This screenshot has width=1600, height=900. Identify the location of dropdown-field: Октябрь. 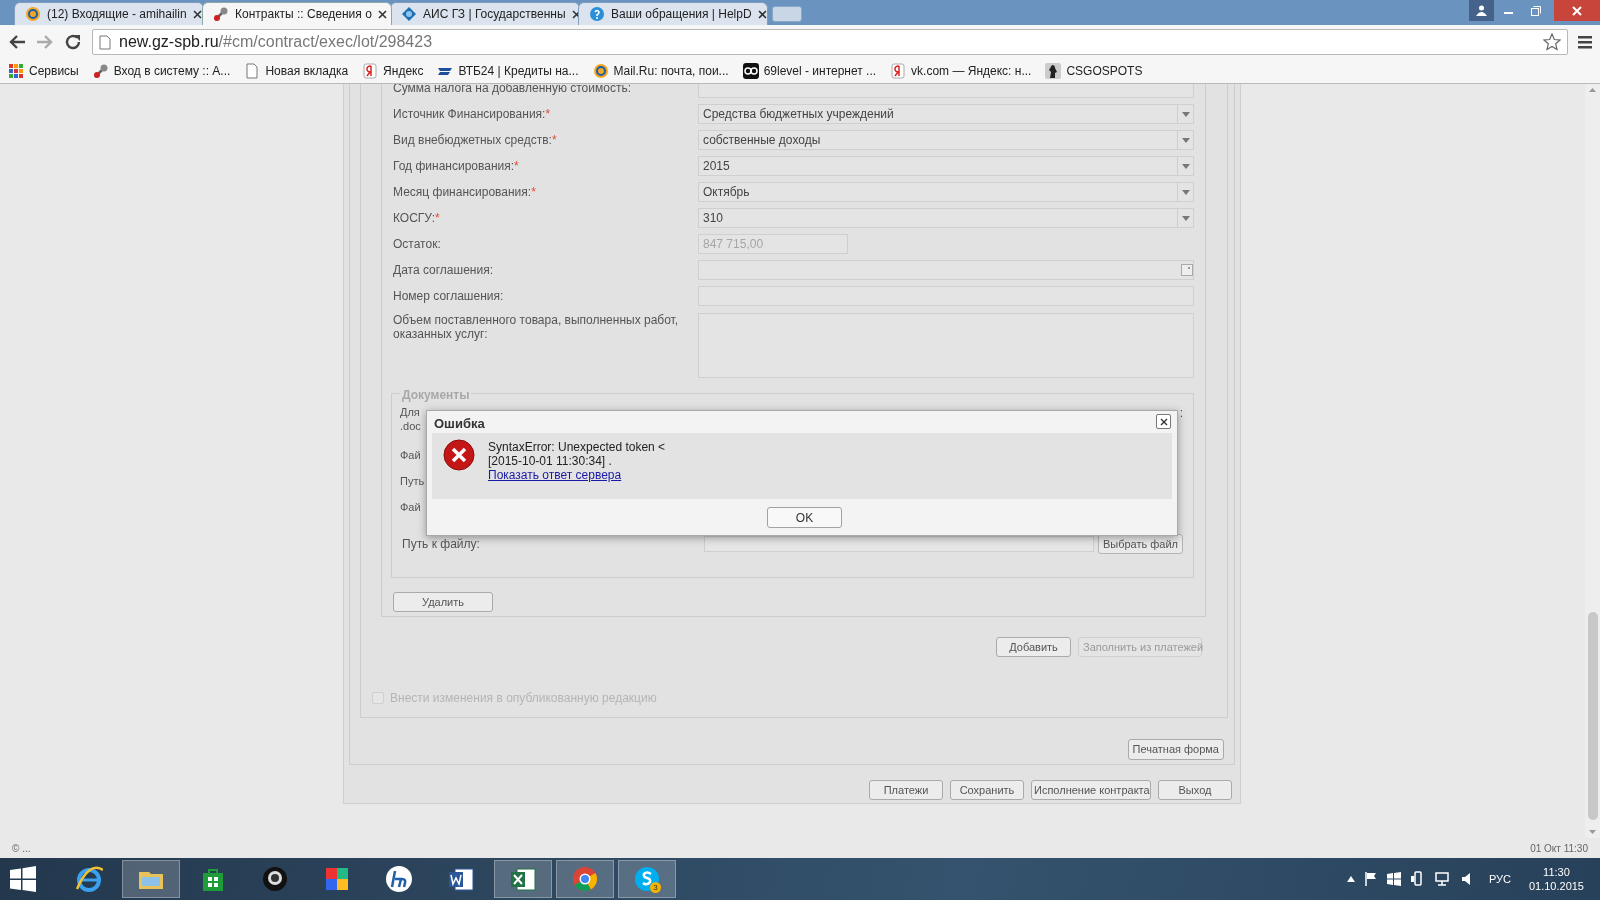
(946, 192).